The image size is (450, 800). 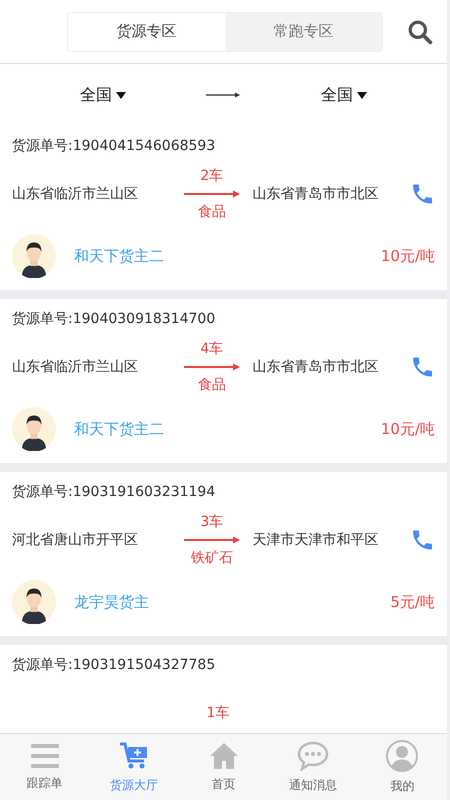 What do you see at coordinates (44, 755) in the screenshot?
I see `menu-icon` at bounding box center [44, 755].